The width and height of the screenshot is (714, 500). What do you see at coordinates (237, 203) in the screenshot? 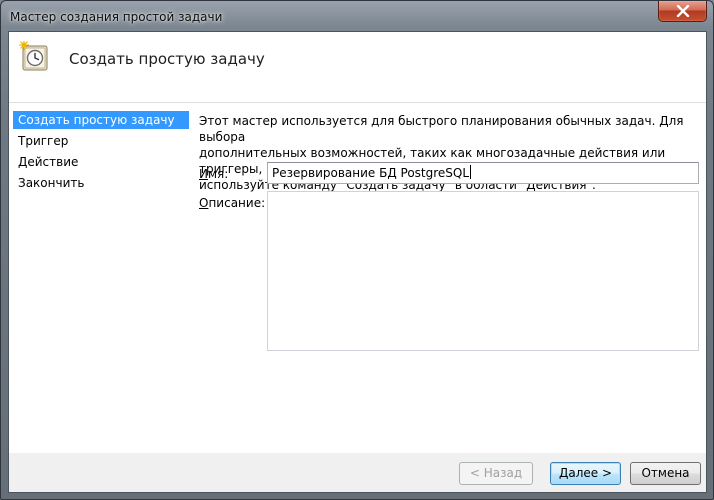
I see `description-label-text: писание:` at bounding box center [237, 203].